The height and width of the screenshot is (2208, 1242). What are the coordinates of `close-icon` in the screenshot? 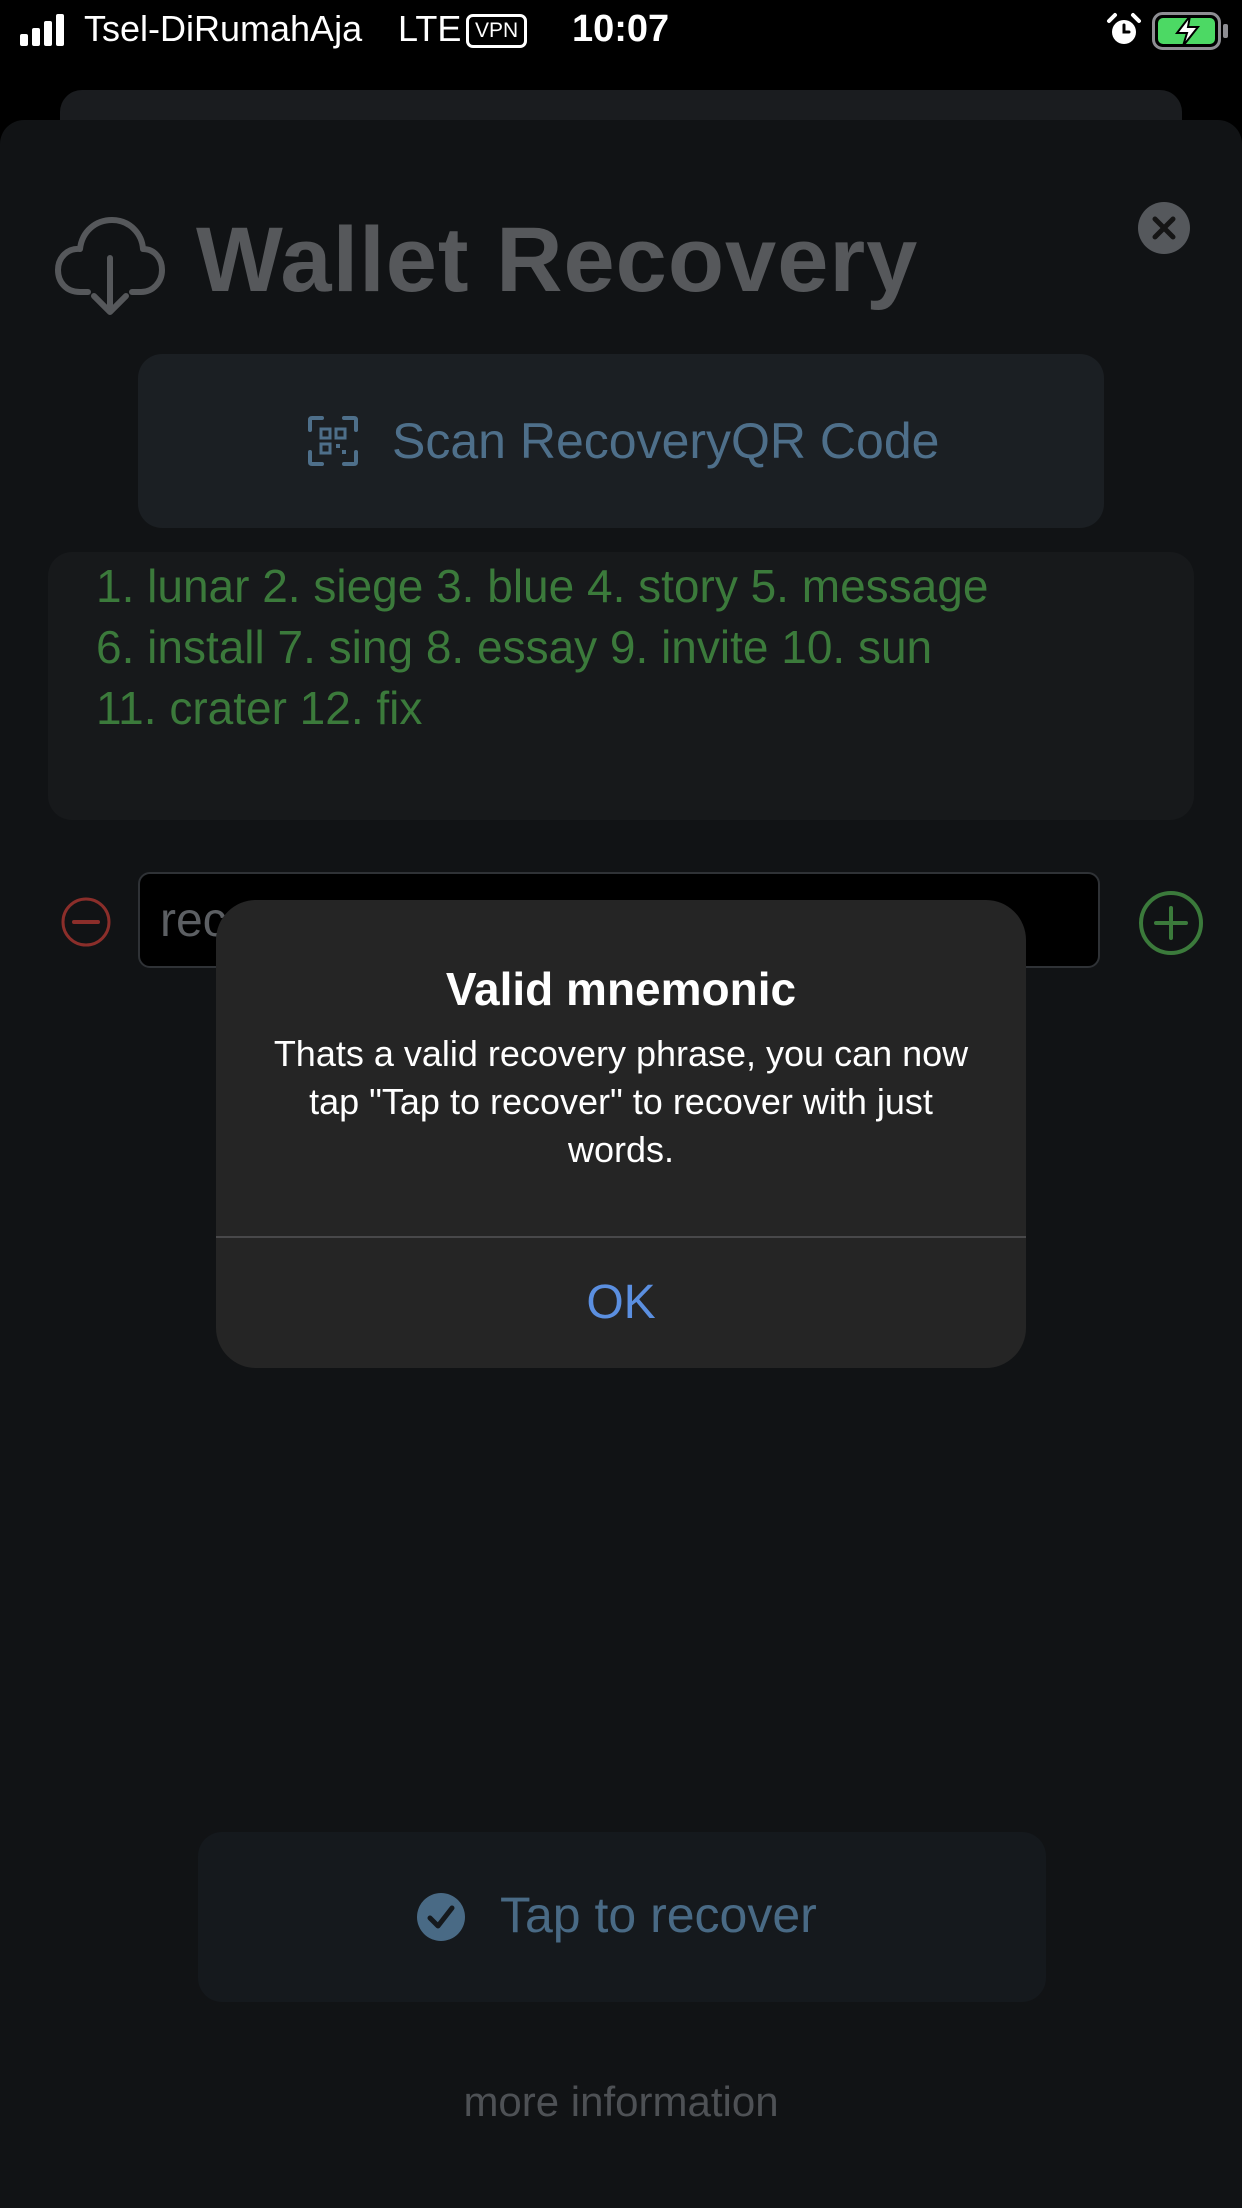 It's located at (1164, 228).